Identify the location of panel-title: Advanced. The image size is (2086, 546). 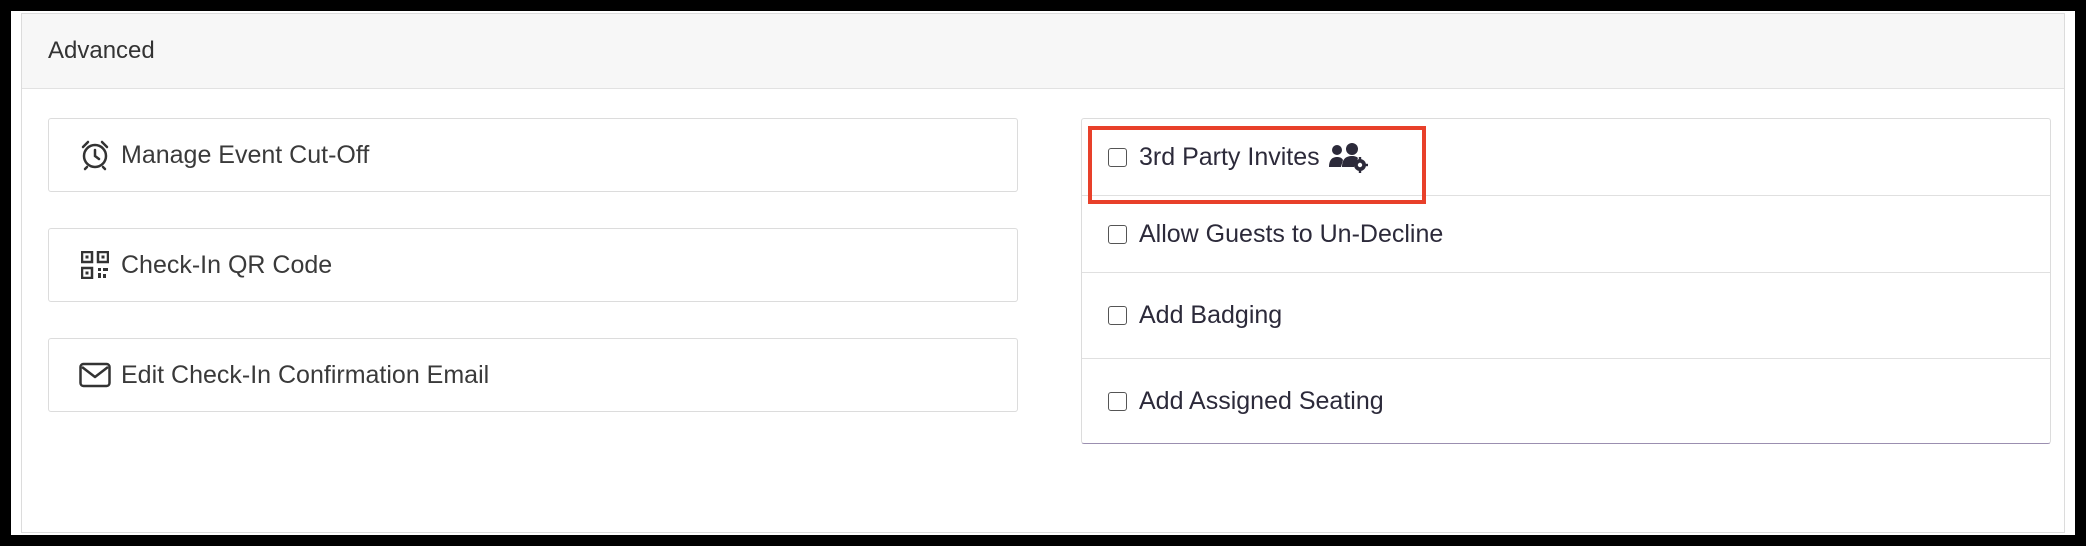
(101, 50).